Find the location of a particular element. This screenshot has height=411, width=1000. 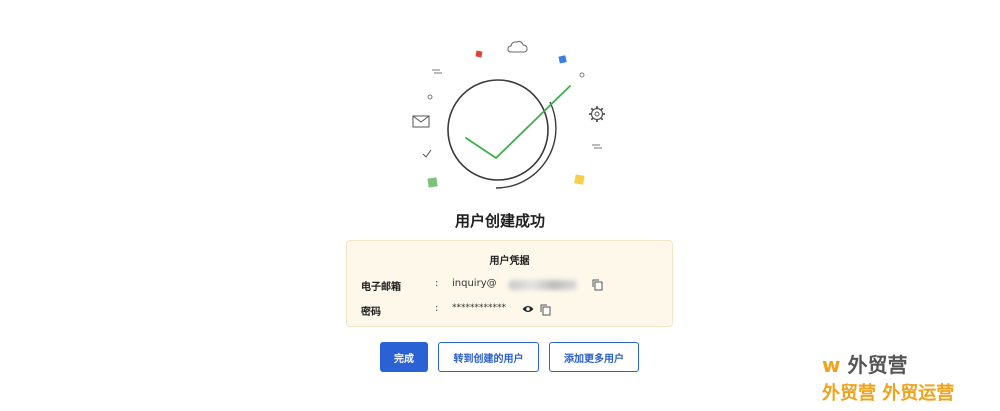

watermark: w 外贸营 外贸营 外贸运营 is located at coordinates (907, 378).